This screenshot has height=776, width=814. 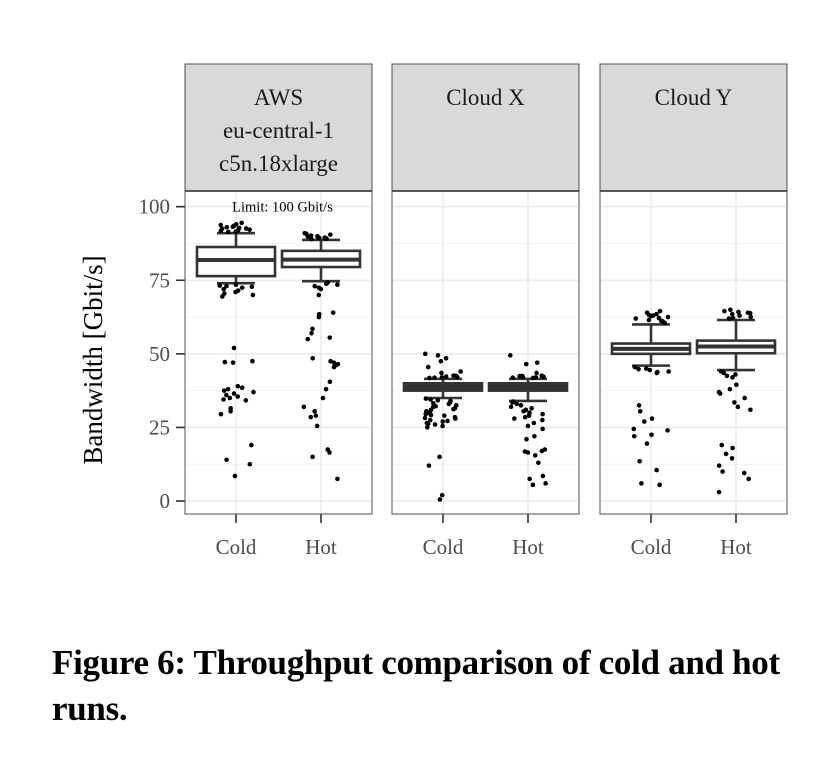 What do you see at coordinates (528, 386) in the screenshot?
I see `box` at bounding box center [528, 386].